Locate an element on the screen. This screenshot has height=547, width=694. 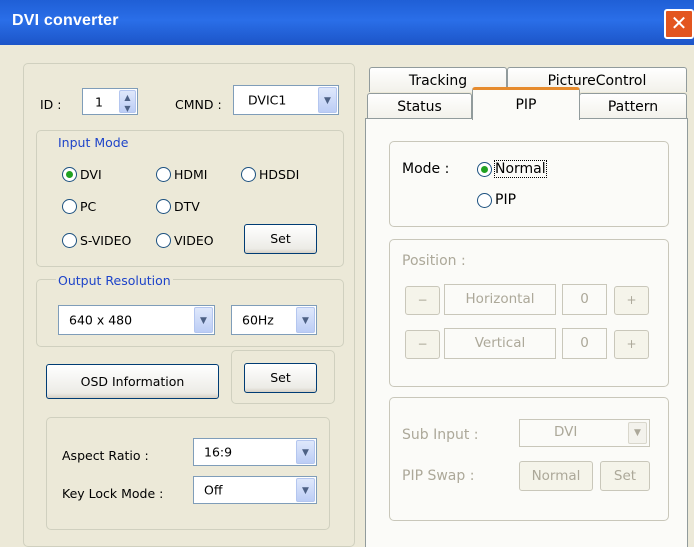
key-lock-label: Key Lock Mode : is located at coordinates (113, 493).